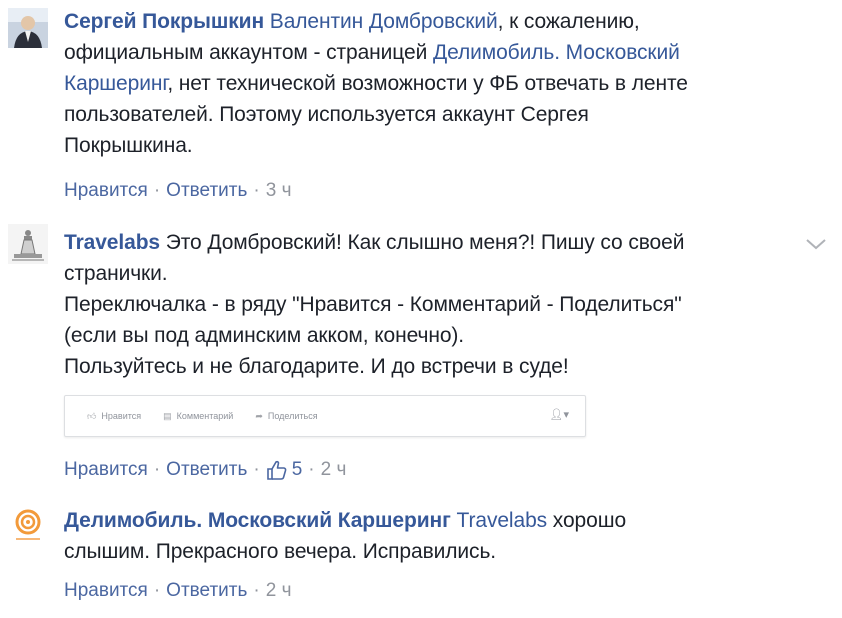 Image resolution: width=842 pixels, height=618 pixels. What do you see at coordinates (384, 21) in the screenshot?
I see `mention-link: Валентин Домбровский` at bounding box center [384, 21].